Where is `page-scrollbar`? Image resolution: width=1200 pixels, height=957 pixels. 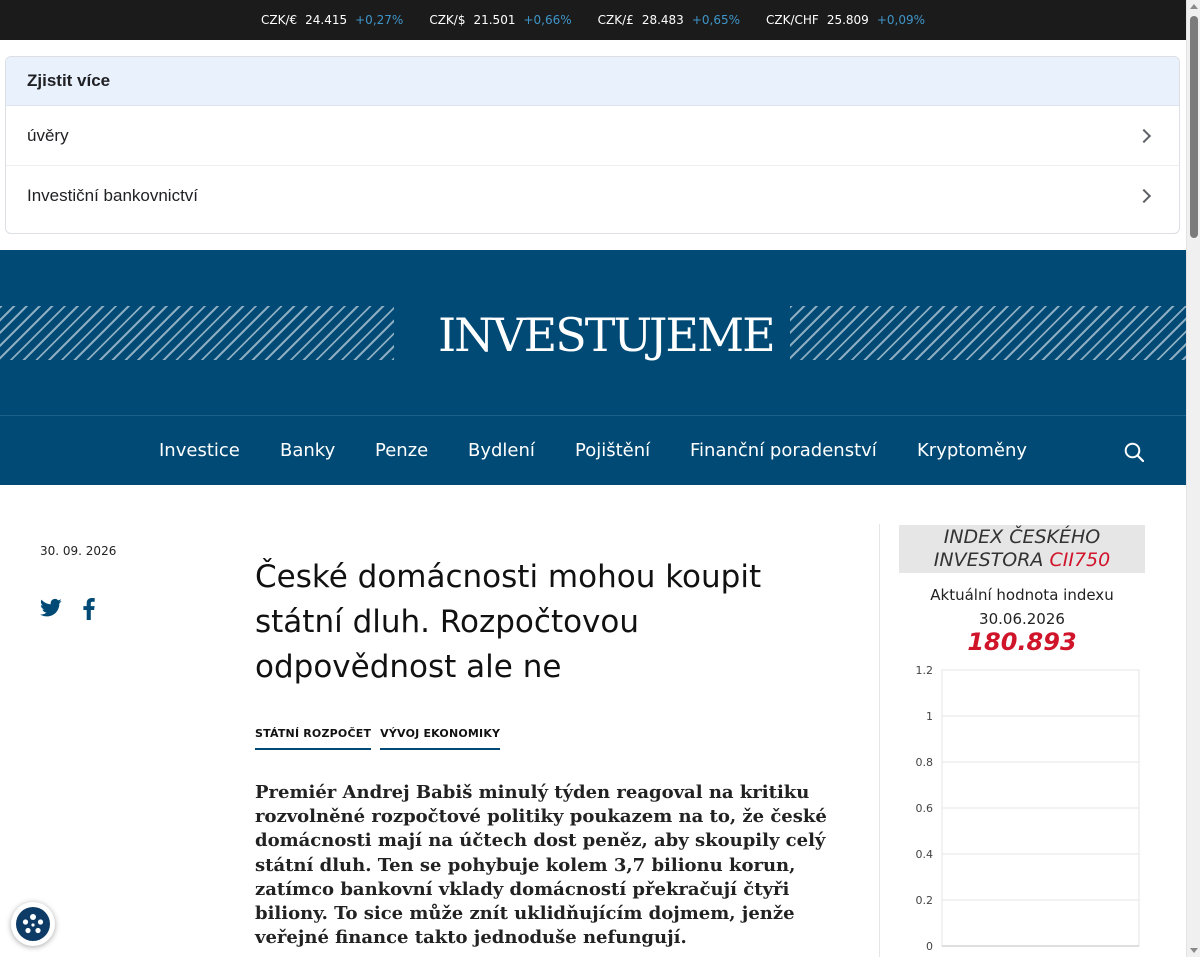 page-scrollbar is located at coordinates (1193, 478).